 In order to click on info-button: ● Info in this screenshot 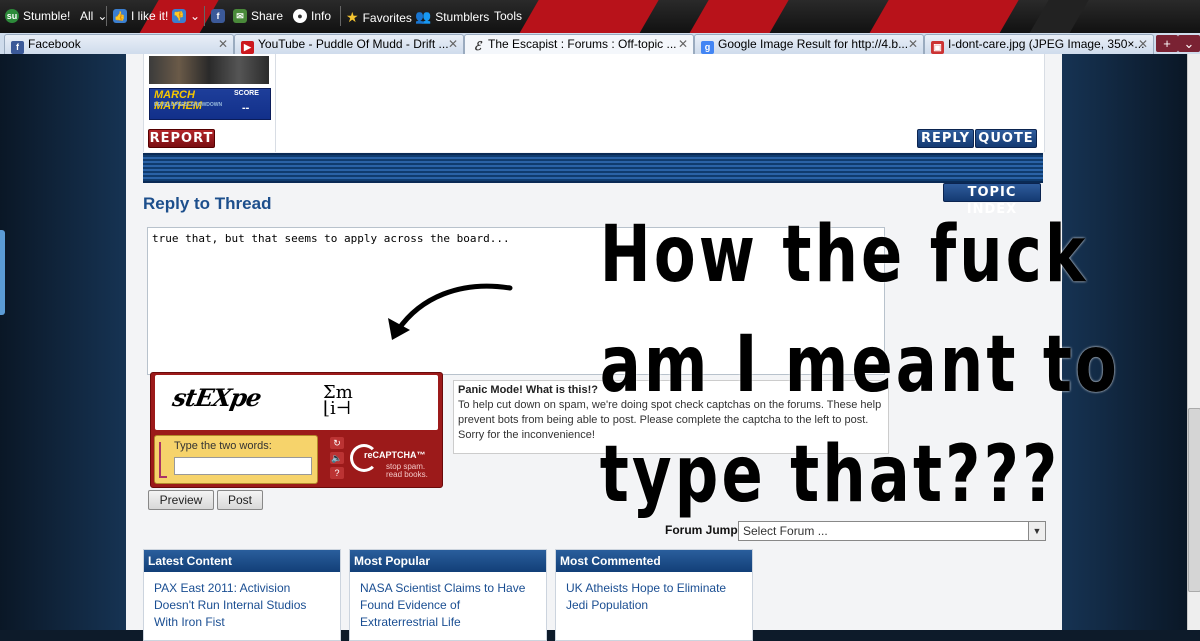, I will do `click(312, 16)`.